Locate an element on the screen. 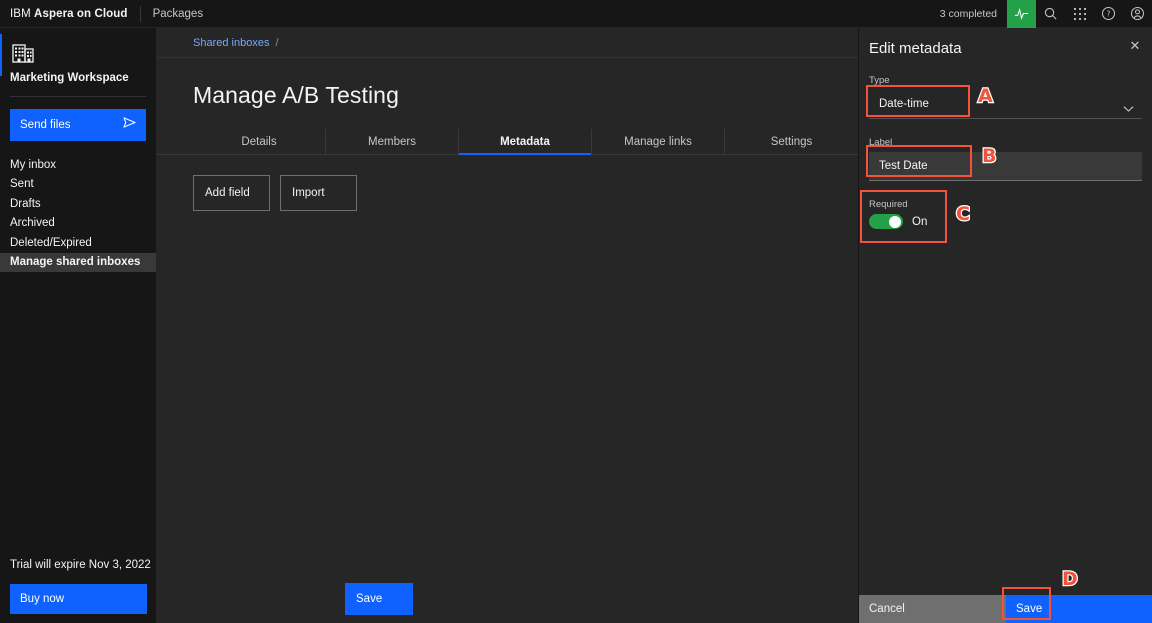 Image resolution: width=1152 pixels, height=623 pixels. header-right-group: 3 completed ? is located at coordinates (1046, 14).